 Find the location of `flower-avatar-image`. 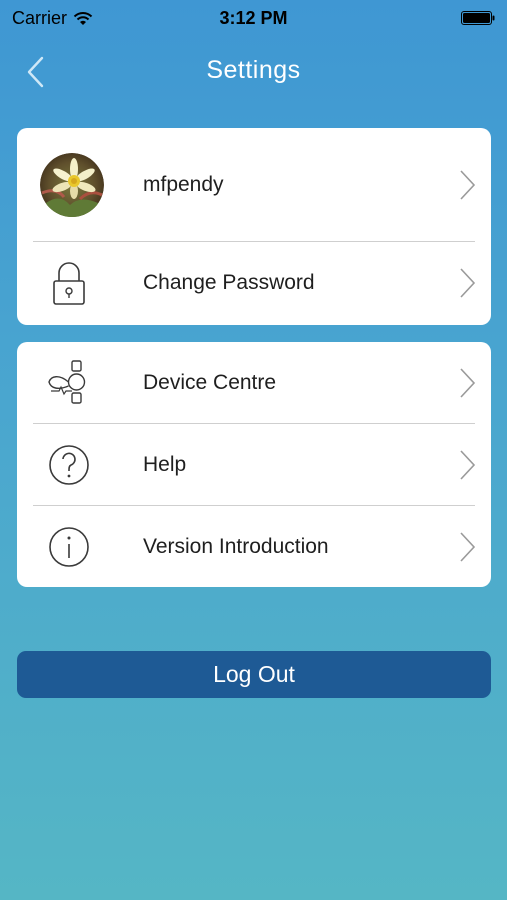

flower-avatar-image is located at coordinates (72, 185).